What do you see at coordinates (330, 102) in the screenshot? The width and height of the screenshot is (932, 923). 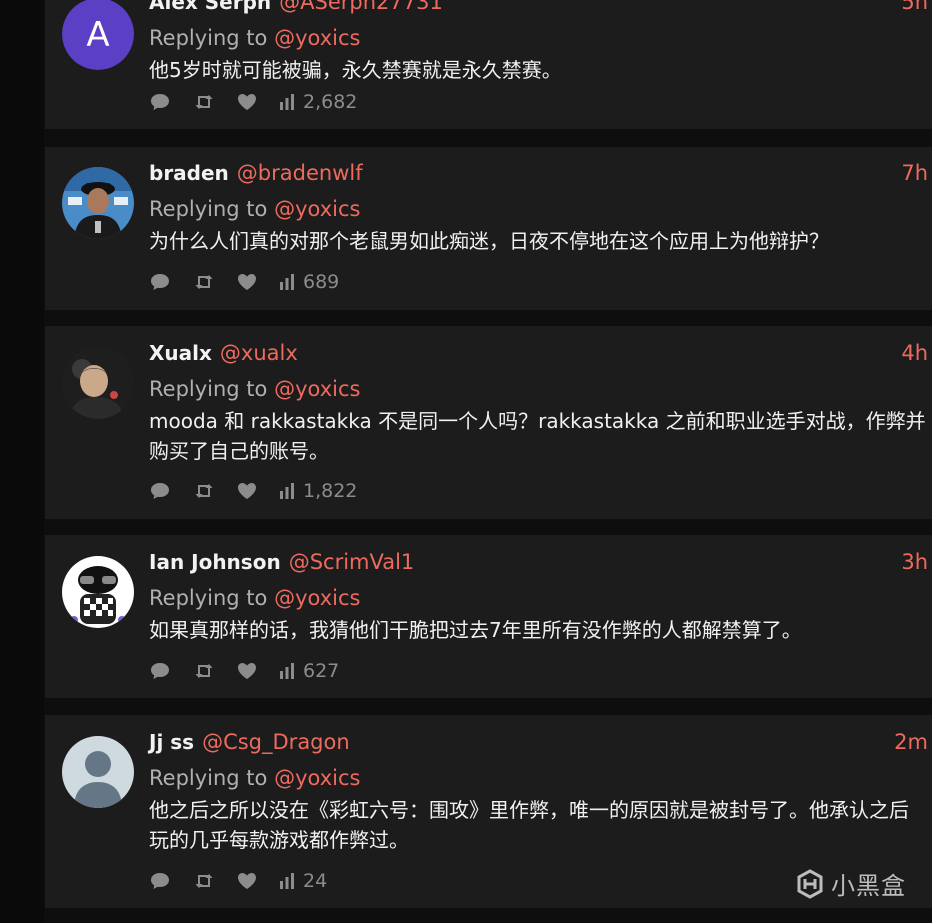 I see `views-count: 2,682` at bounding box center [330, 102].